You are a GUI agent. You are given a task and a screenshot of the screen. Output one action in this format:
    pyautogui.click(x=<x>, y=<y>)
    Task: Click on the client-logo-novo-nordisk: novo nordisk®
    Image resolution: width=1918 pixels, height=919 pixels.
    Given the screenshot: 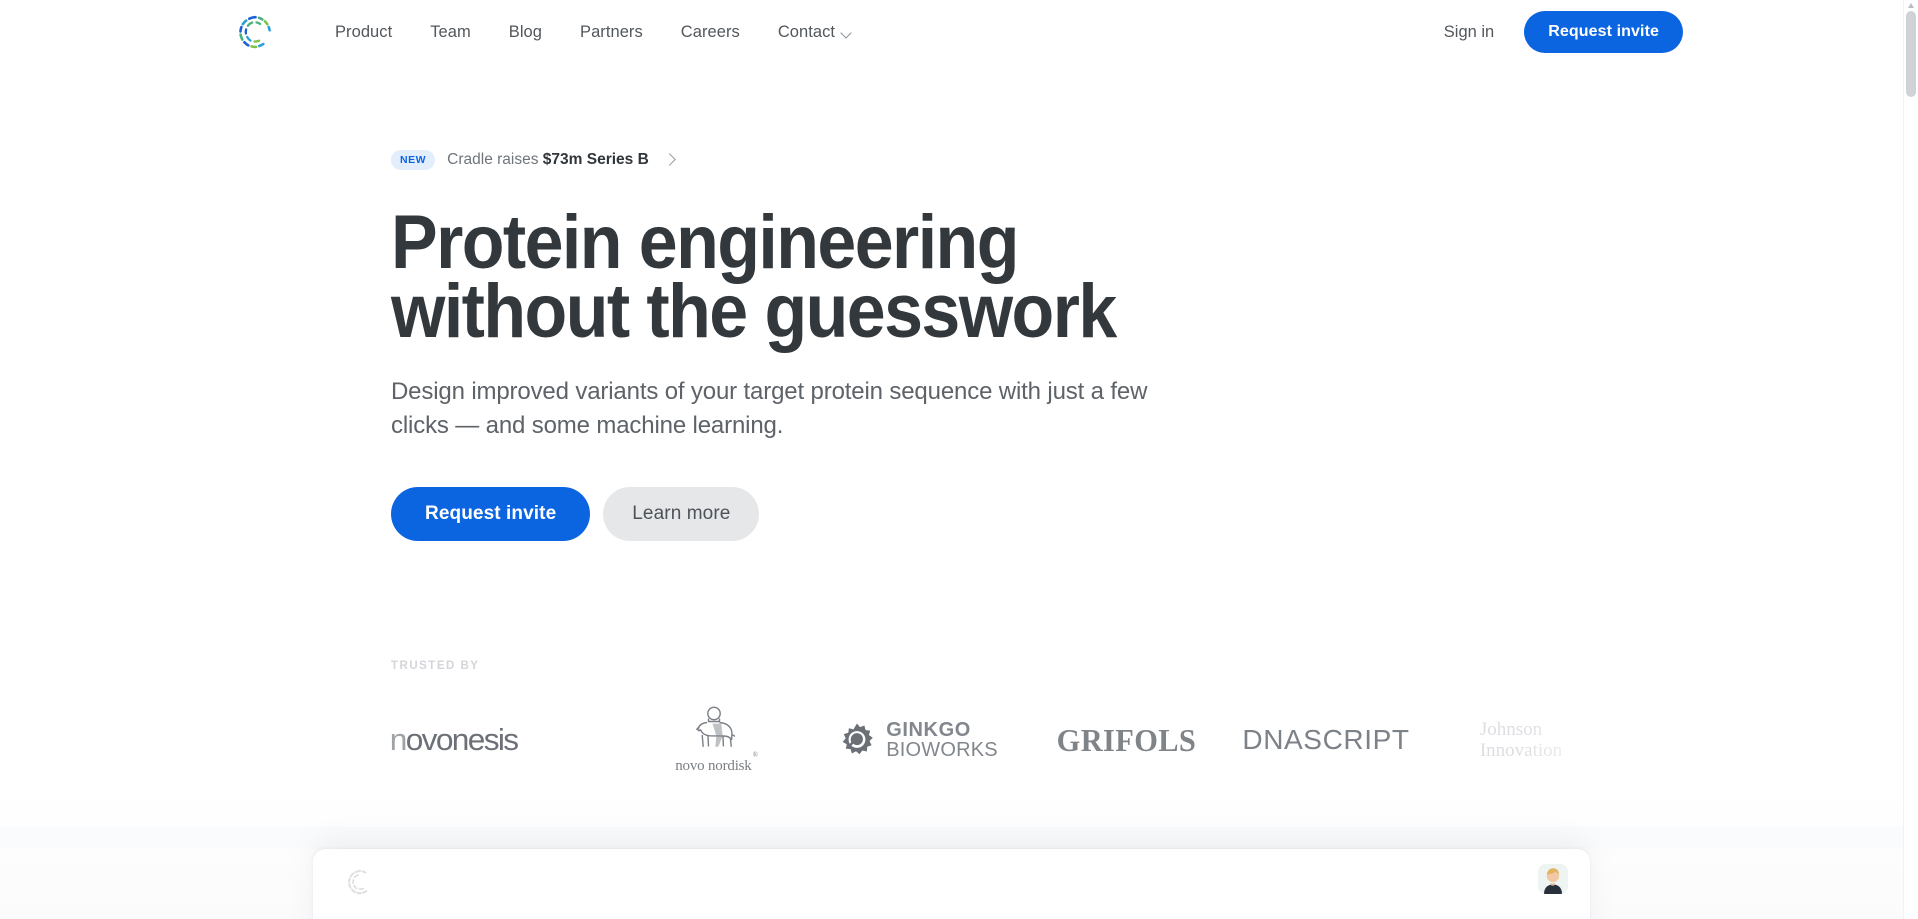 What is the action you would take?
    pyautogui.click(x=716, y=740)
    